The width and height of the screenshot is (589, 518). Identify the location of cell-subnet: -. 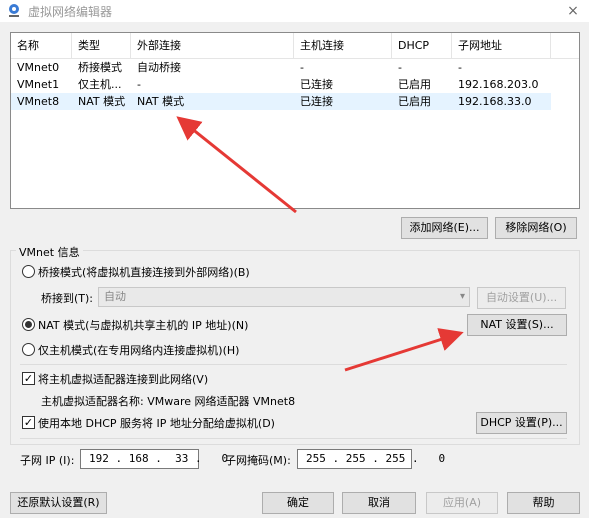
(460, 67).